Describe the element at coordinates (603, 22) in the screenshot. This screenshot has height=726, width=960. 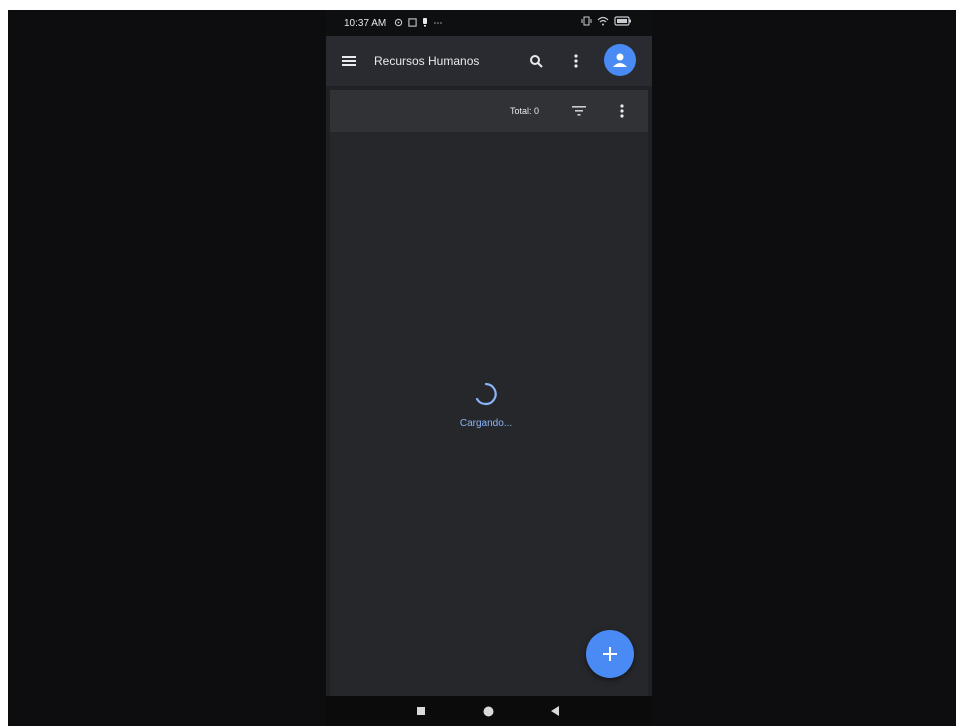
I see `wifi-icon` at that location.